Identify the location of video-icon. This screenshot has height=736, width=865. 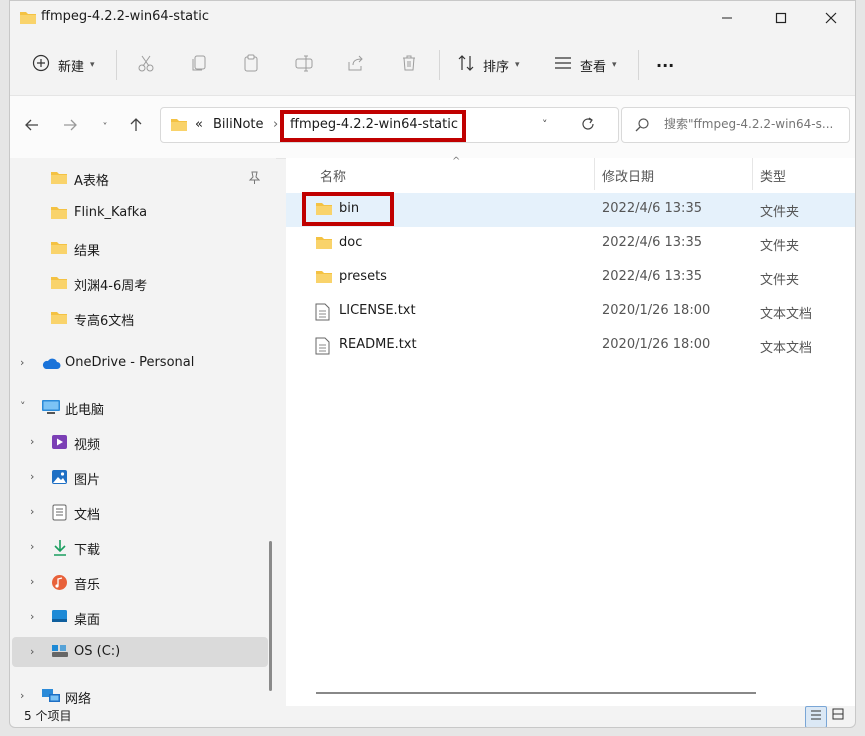
(59, 444).